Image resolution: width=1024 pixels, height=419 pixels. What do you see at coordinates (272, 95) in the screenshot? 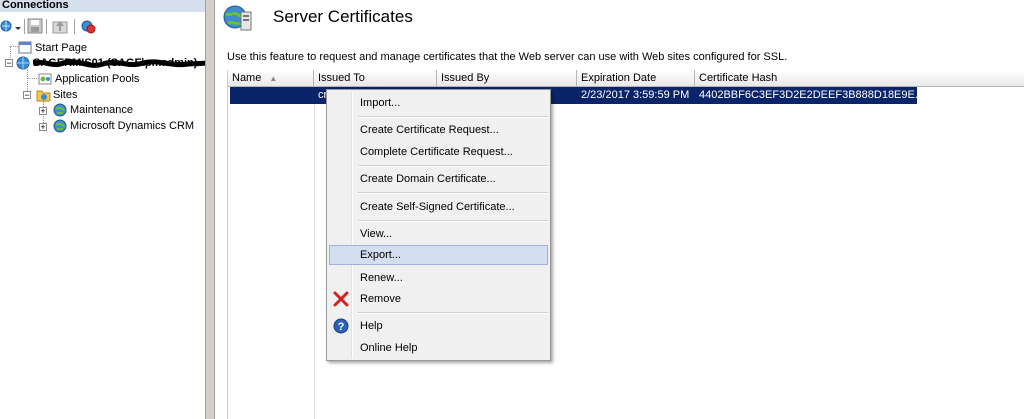
I see `cell-name` at bounding box center [272, 95].